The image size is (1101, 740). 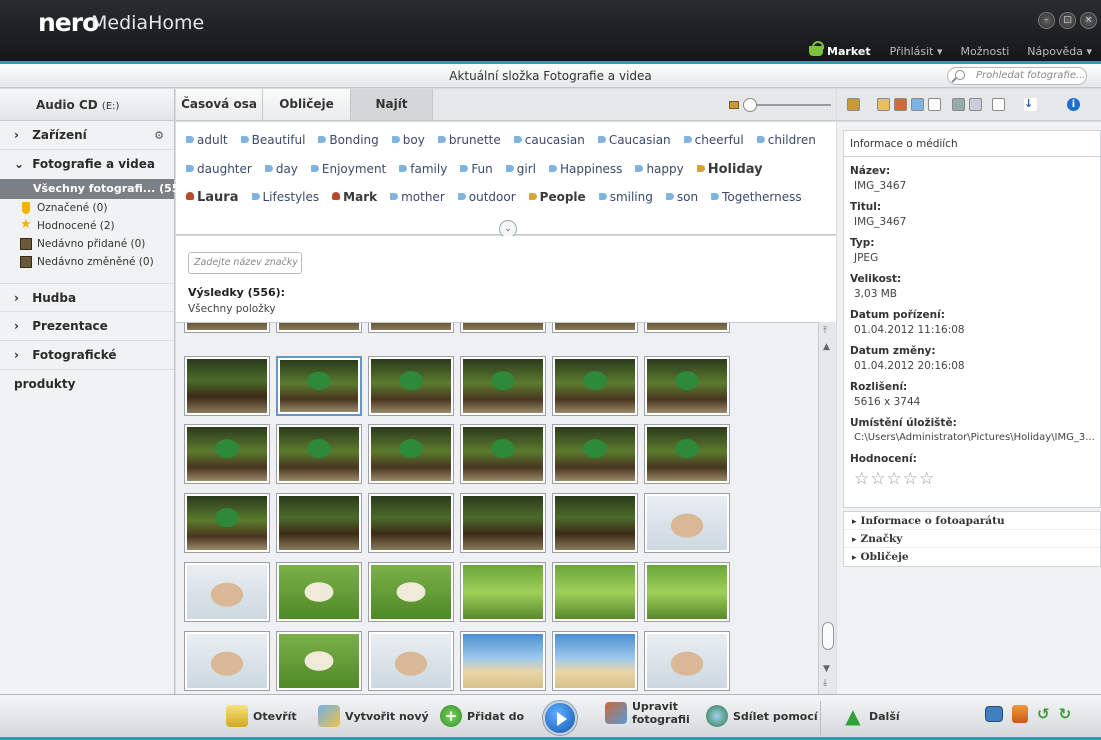 I want to click on tag-item: Happiness, so click(x=585, y=169).